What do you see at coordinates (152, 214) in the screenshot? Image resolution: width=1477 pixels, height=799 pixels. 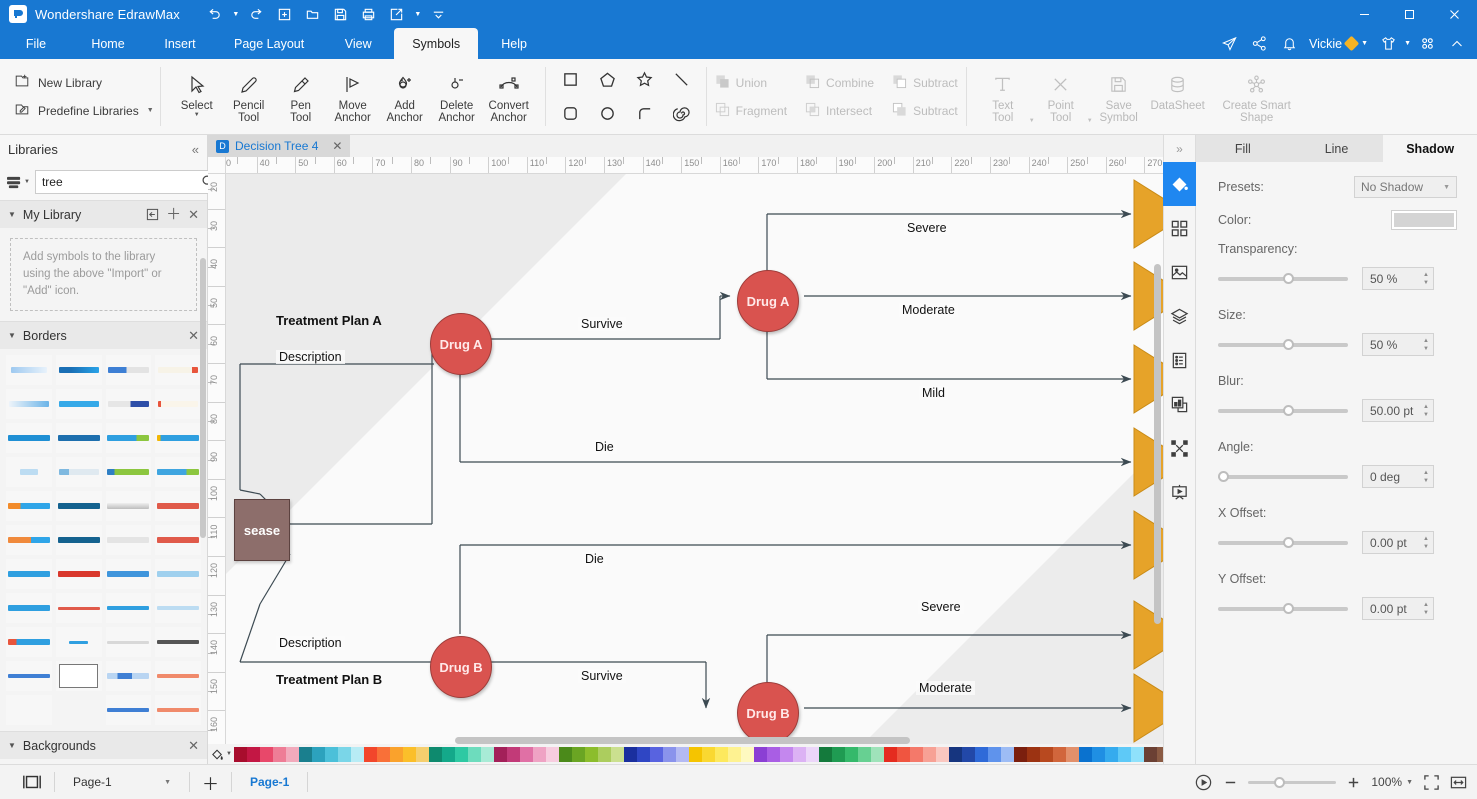 I see `import-icon` at bounding box center [152, 214].